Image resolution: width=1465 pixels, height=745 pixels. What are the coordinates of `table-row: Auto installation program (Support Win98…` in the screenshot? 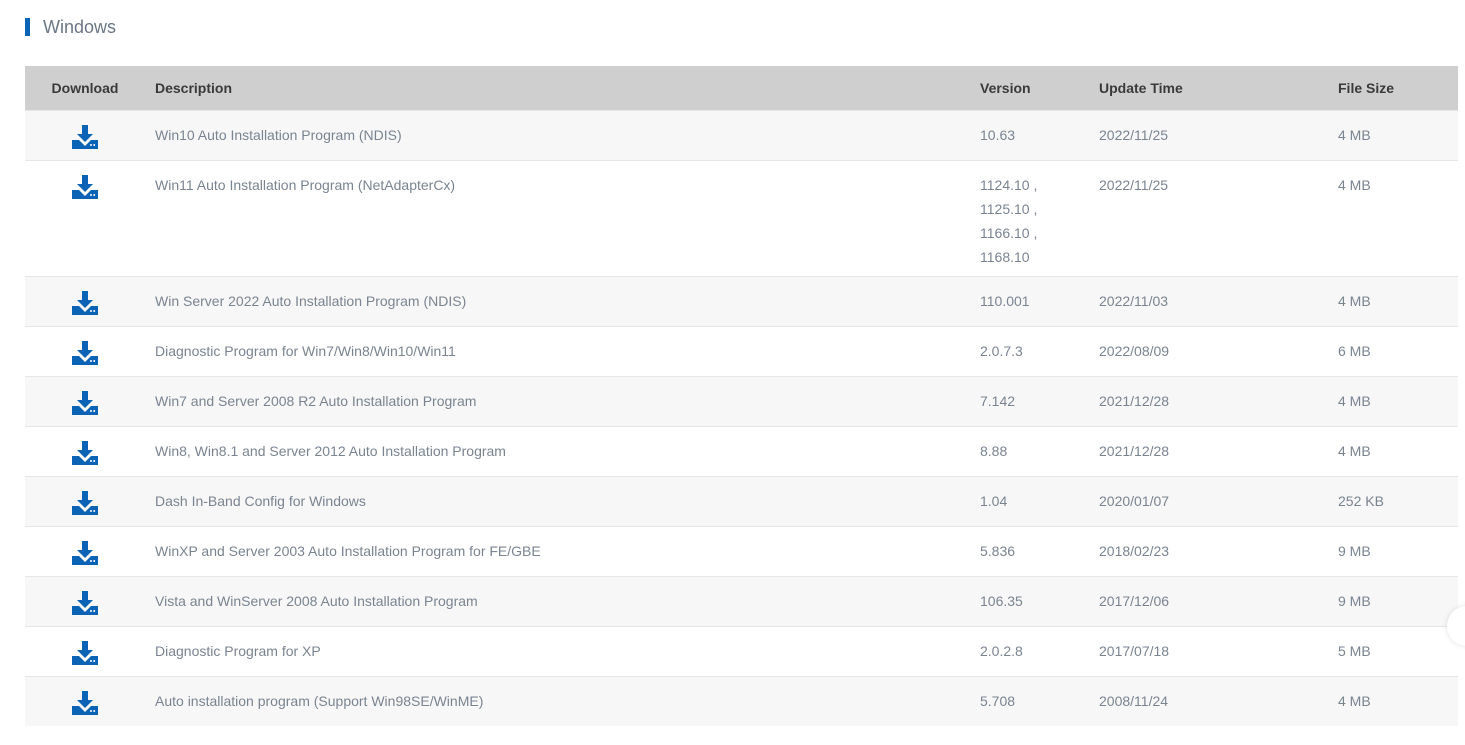 It's located at (741, 701).